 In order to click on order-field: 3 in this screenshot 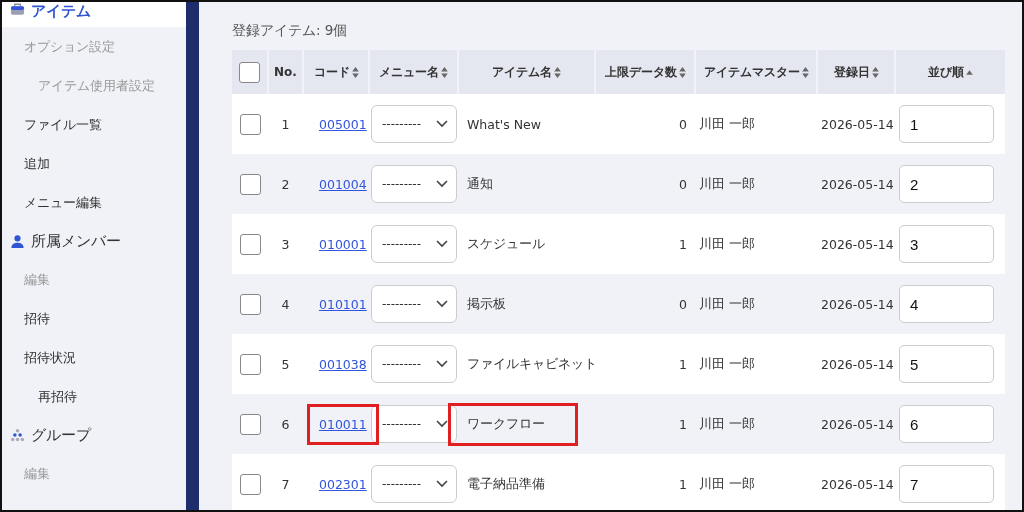, I will do `click(946, 244)`.